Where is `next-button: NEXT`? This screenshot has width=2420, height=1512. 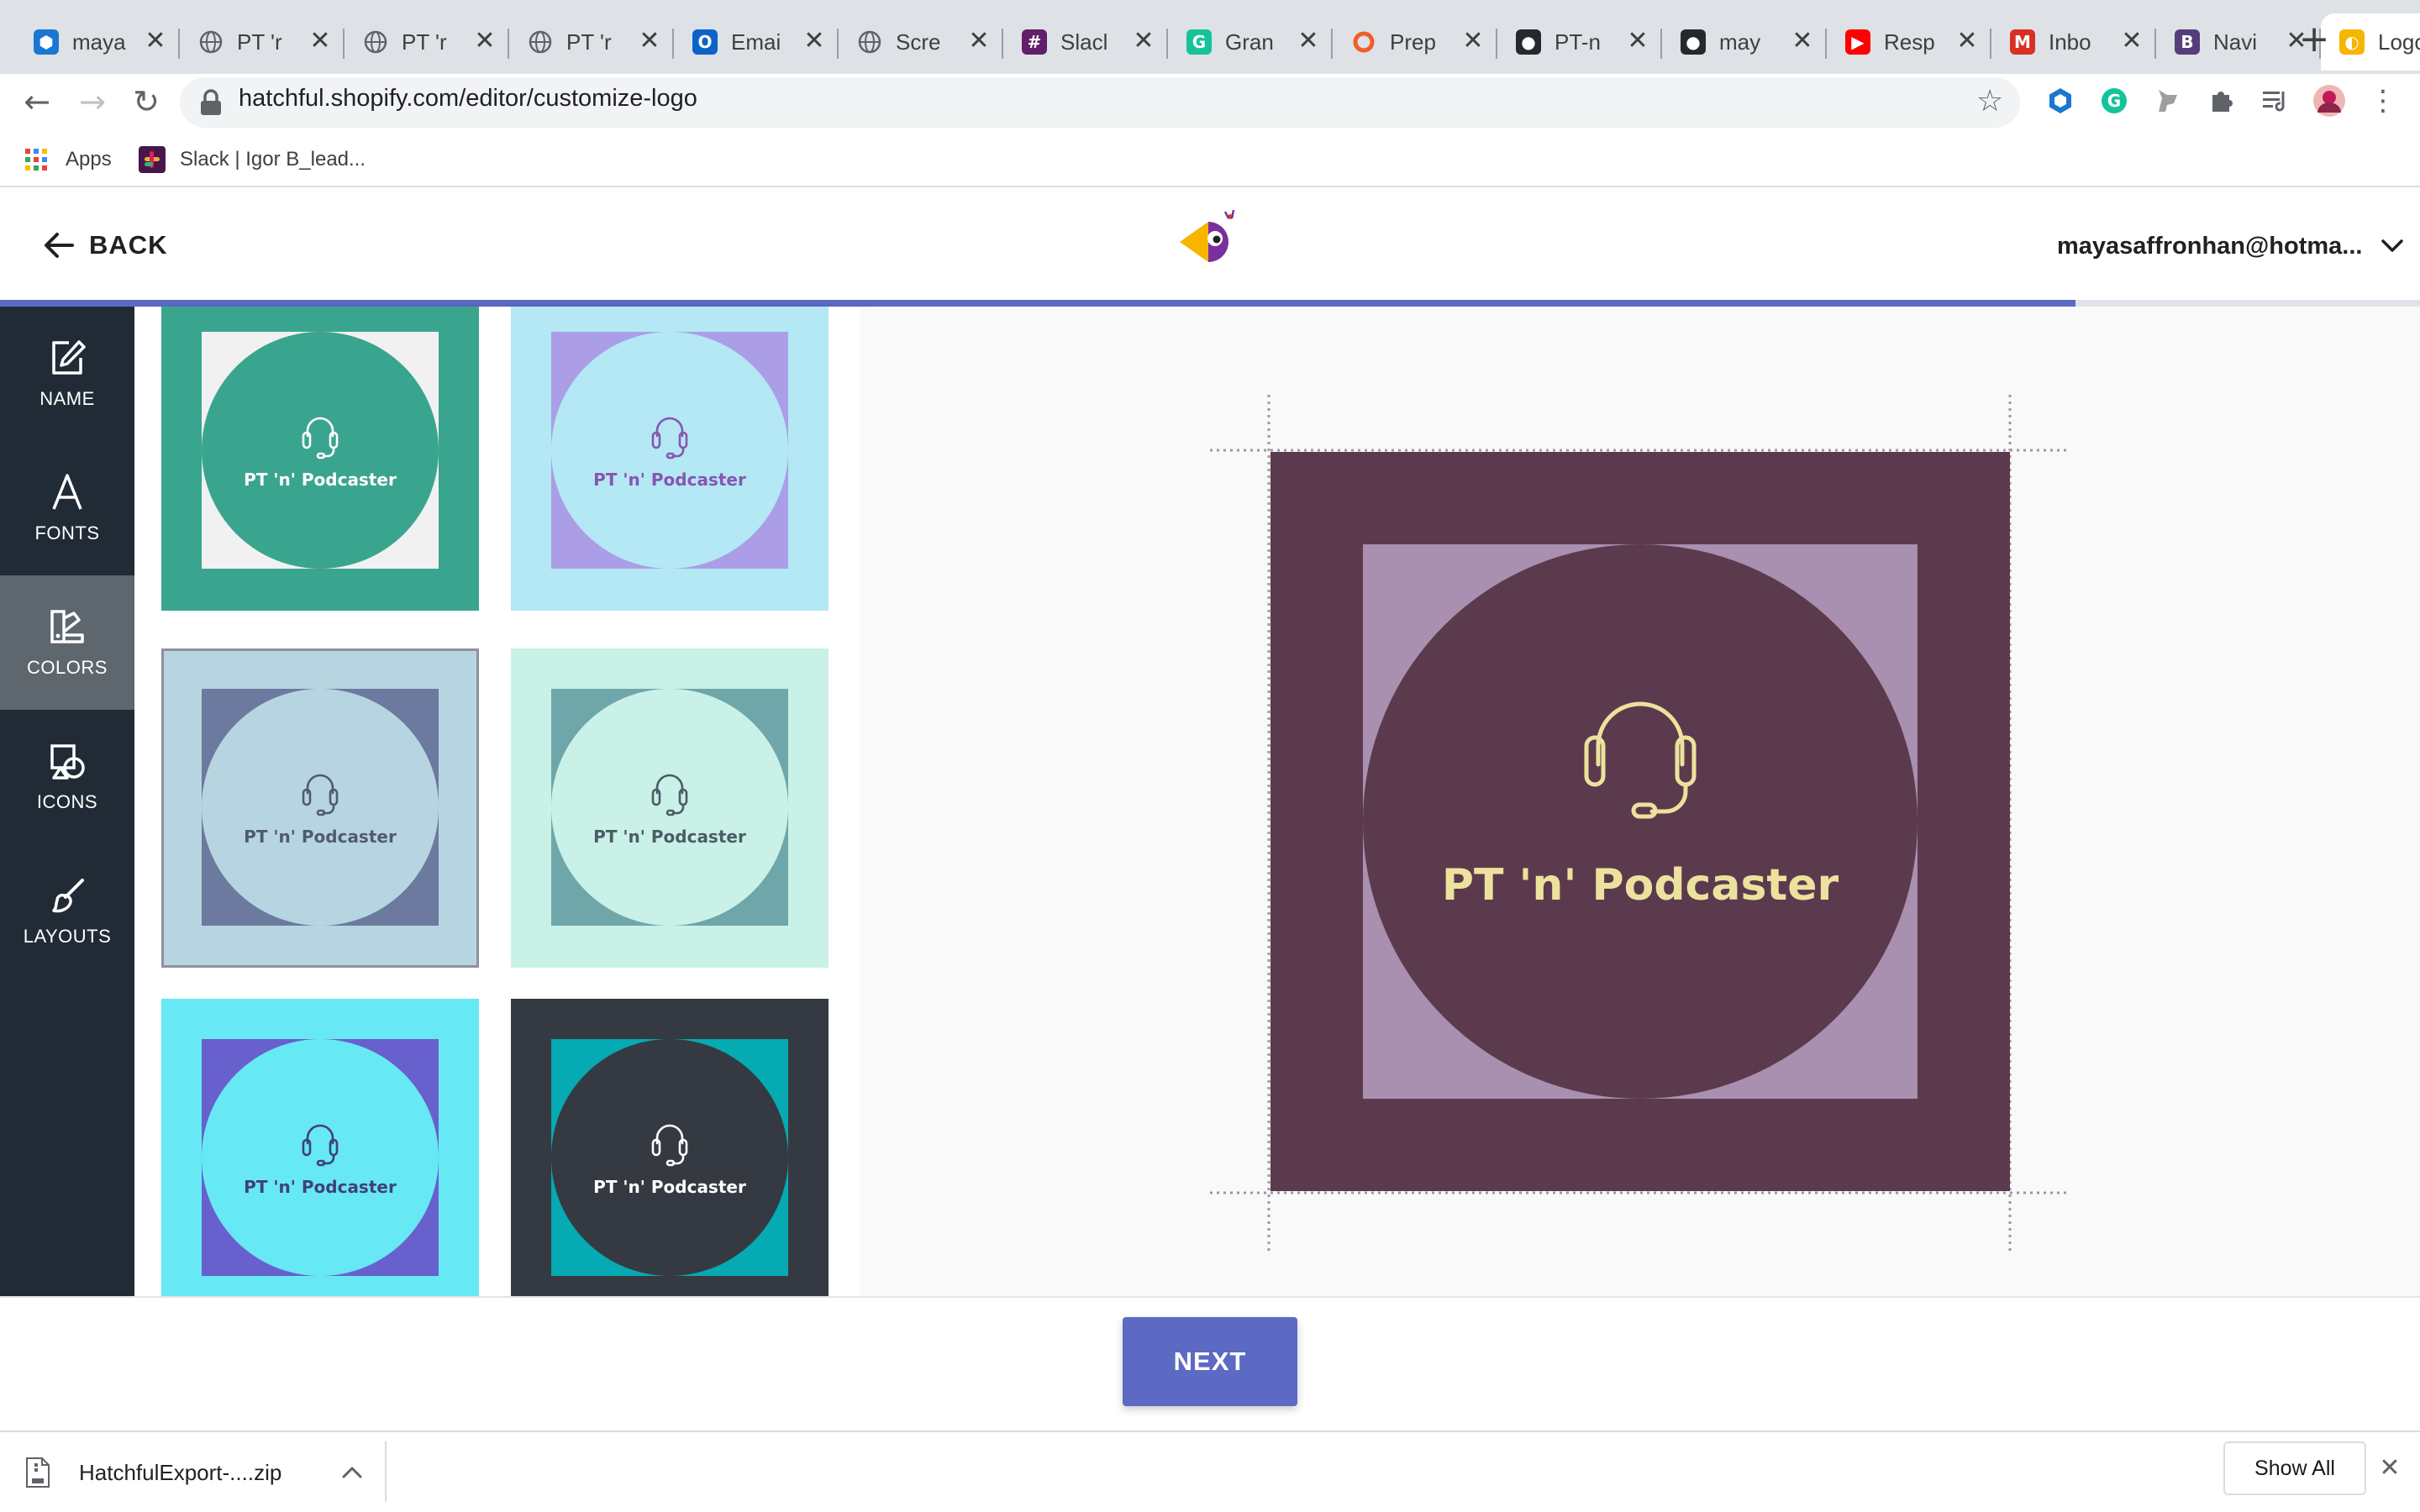 next-button: NEXT is located at coordinates (1210, 1361).